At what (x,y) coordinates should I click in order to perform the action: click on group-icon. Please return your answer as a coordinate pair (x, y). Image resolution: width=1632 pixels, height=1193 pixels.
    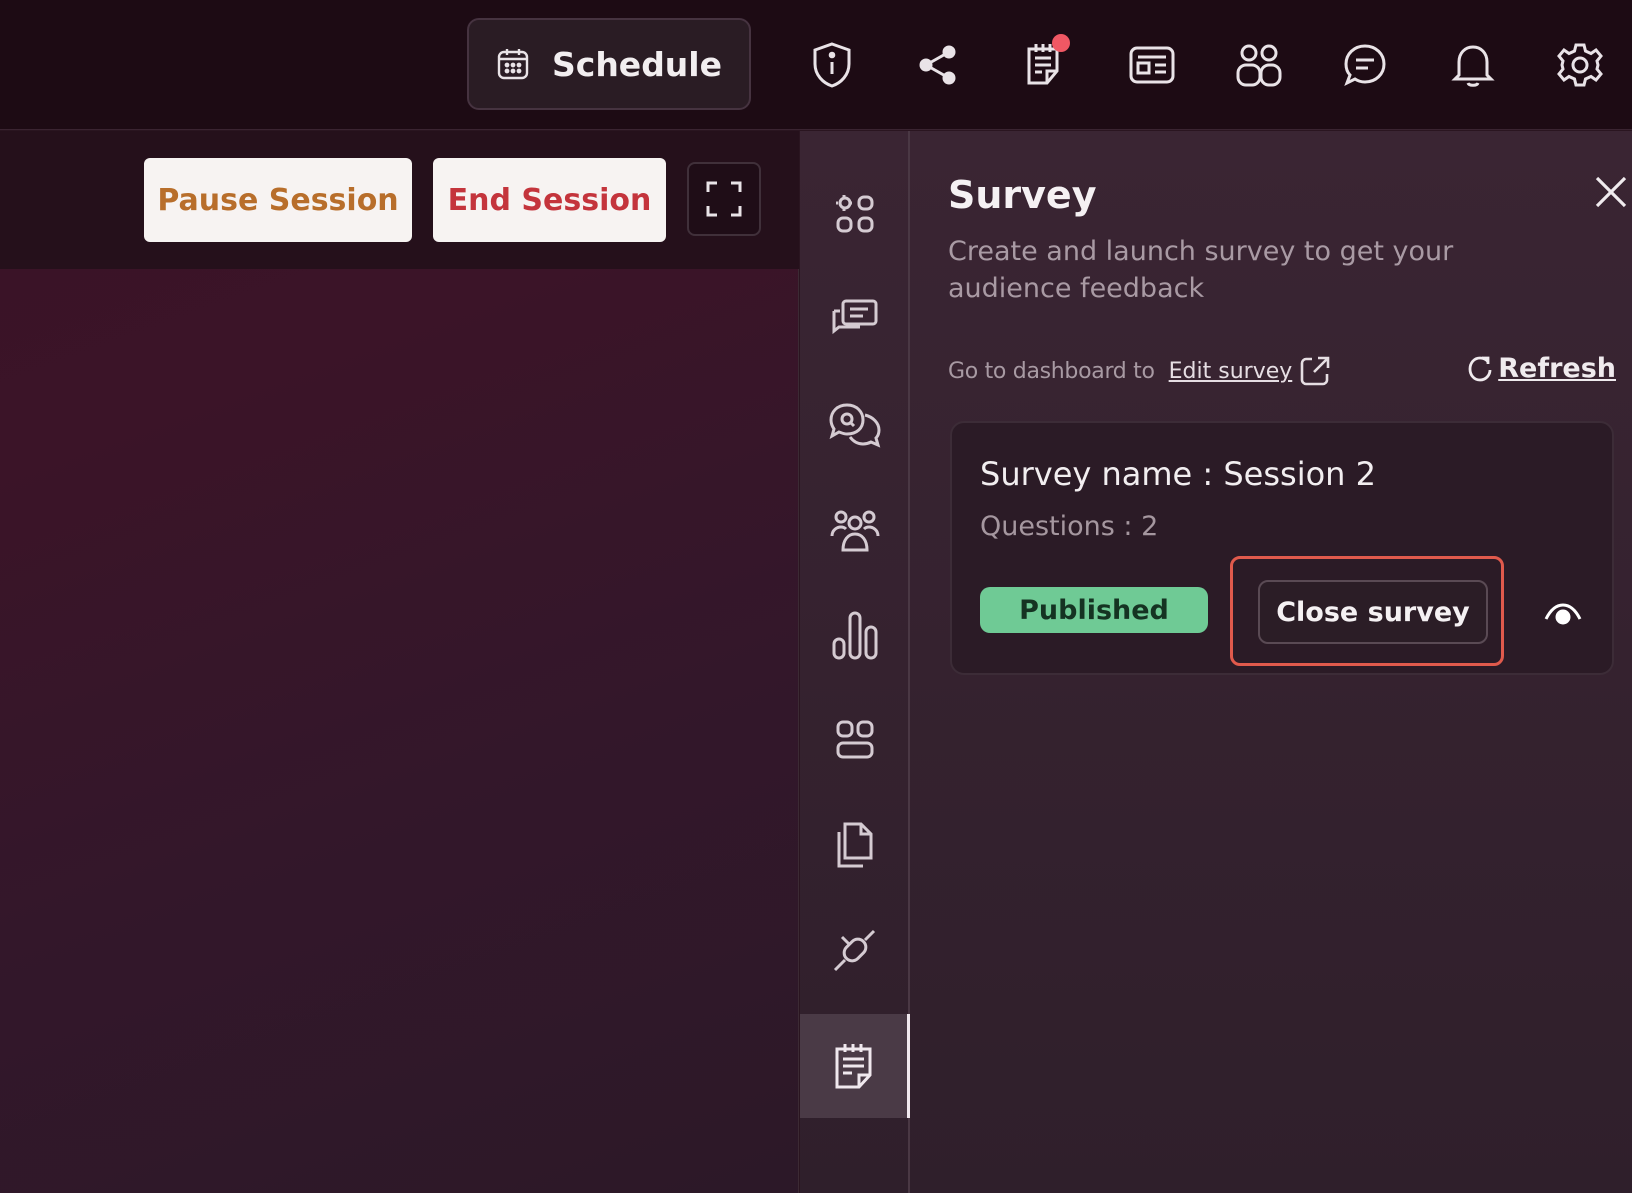
    Looking at the image, I should click on (855, 530).